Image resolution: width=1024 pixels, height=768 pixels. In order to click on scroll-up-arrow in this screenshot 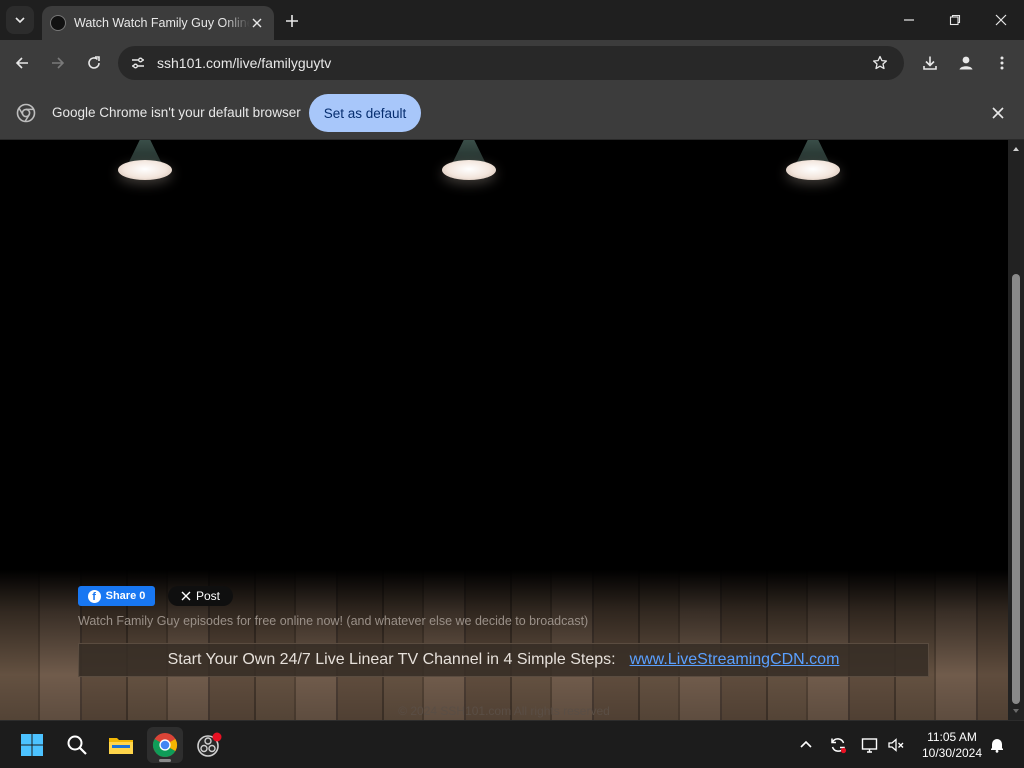, I will do `click(1016, 149)`.